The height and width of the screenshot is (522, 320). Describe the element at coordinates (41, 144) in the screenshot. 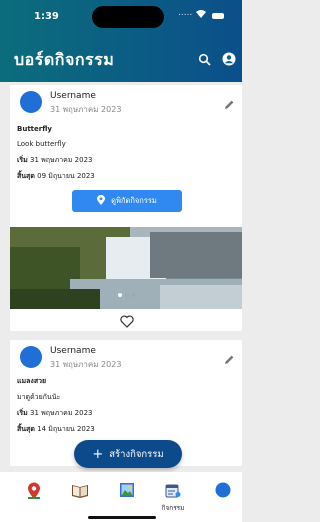

I see `activity-description: Look butterfly` at that location.